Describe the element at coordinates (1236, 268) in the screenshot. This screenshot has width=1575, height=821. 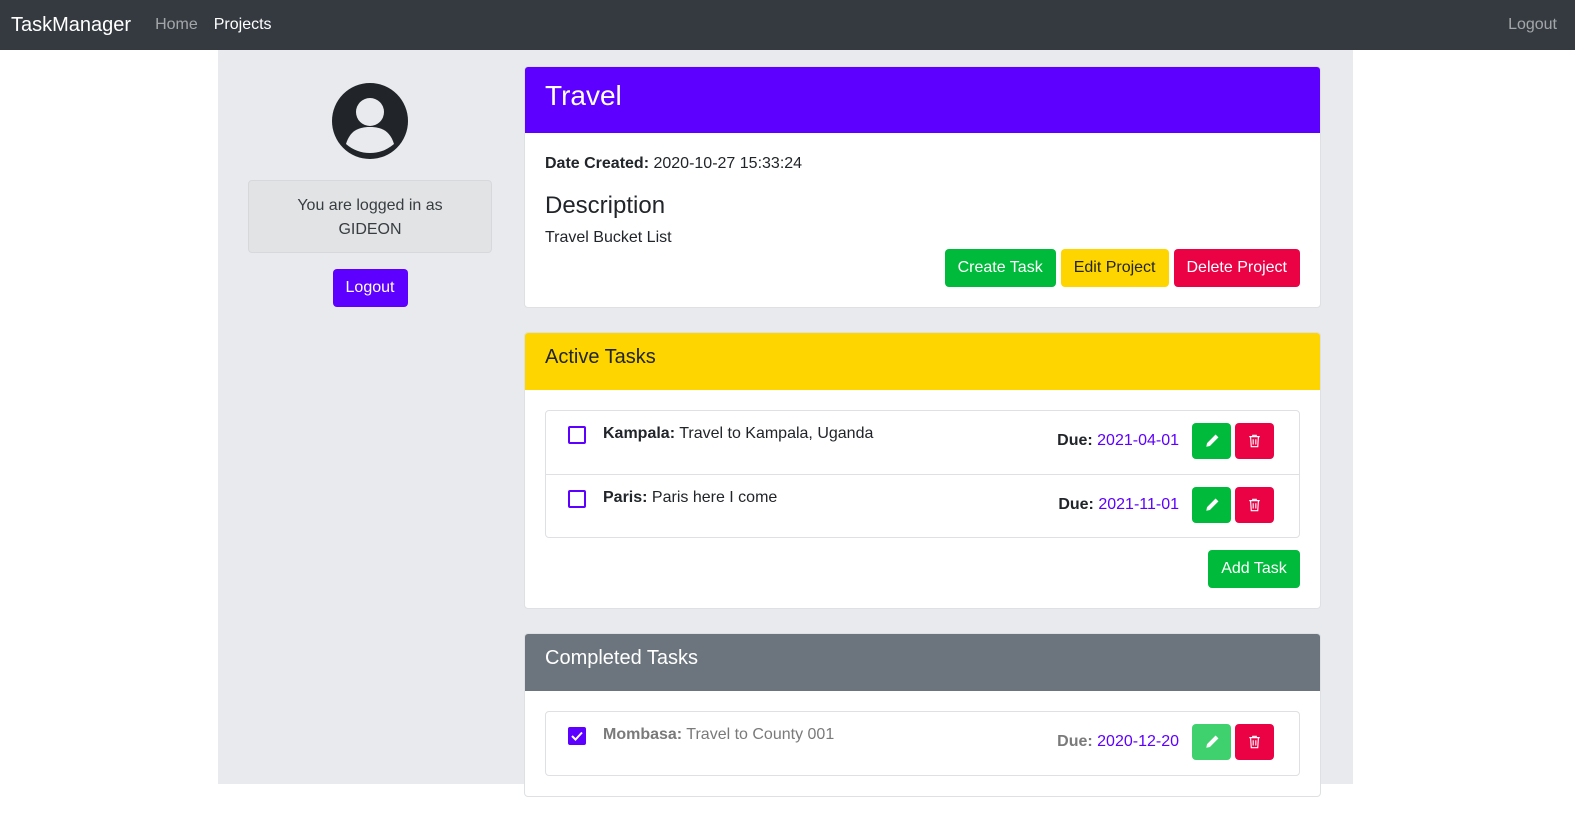
I see `delete-project-button: Delete Project` at that location.